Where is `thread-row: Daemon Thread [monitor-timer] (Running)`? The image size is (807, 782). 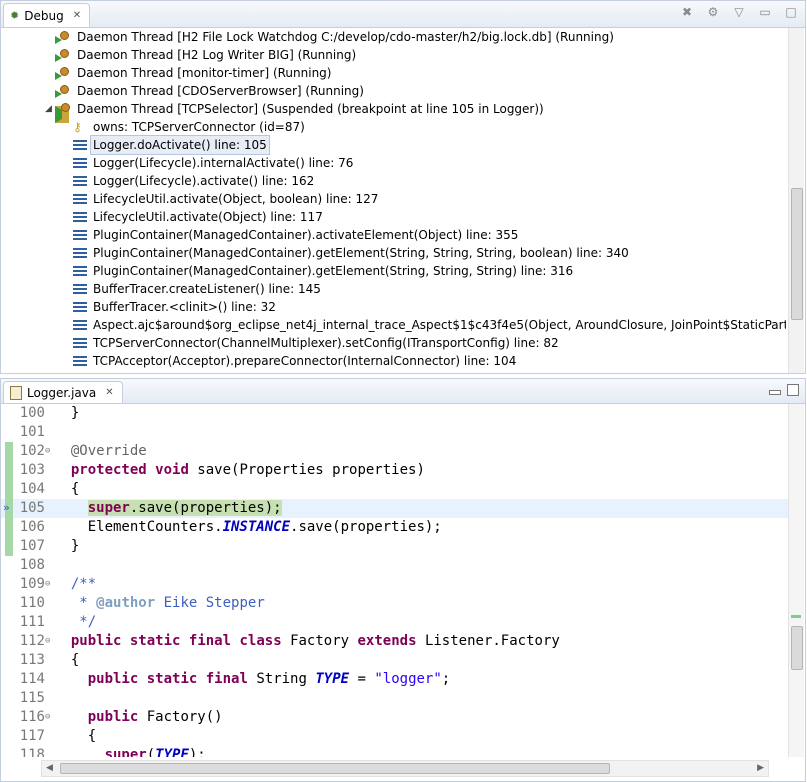 thread-row: Daemon Thread [monitor-timer] (Running) is located at coordinates (393, 73).